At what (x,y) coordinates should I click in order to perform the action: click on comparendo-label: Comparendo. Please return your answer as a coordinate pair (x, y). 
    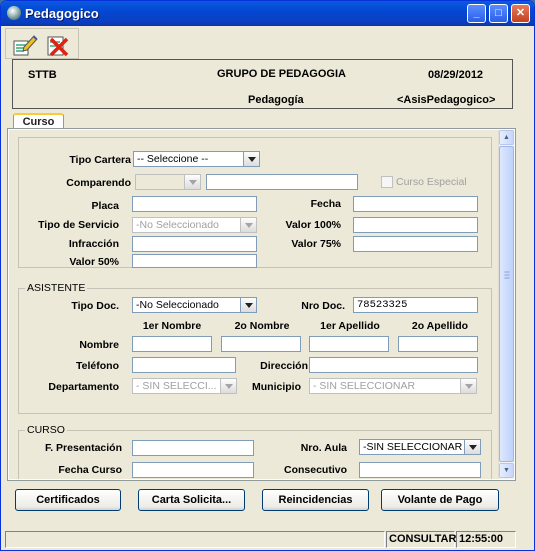
    Looking at the image, I should click on (98, 183).